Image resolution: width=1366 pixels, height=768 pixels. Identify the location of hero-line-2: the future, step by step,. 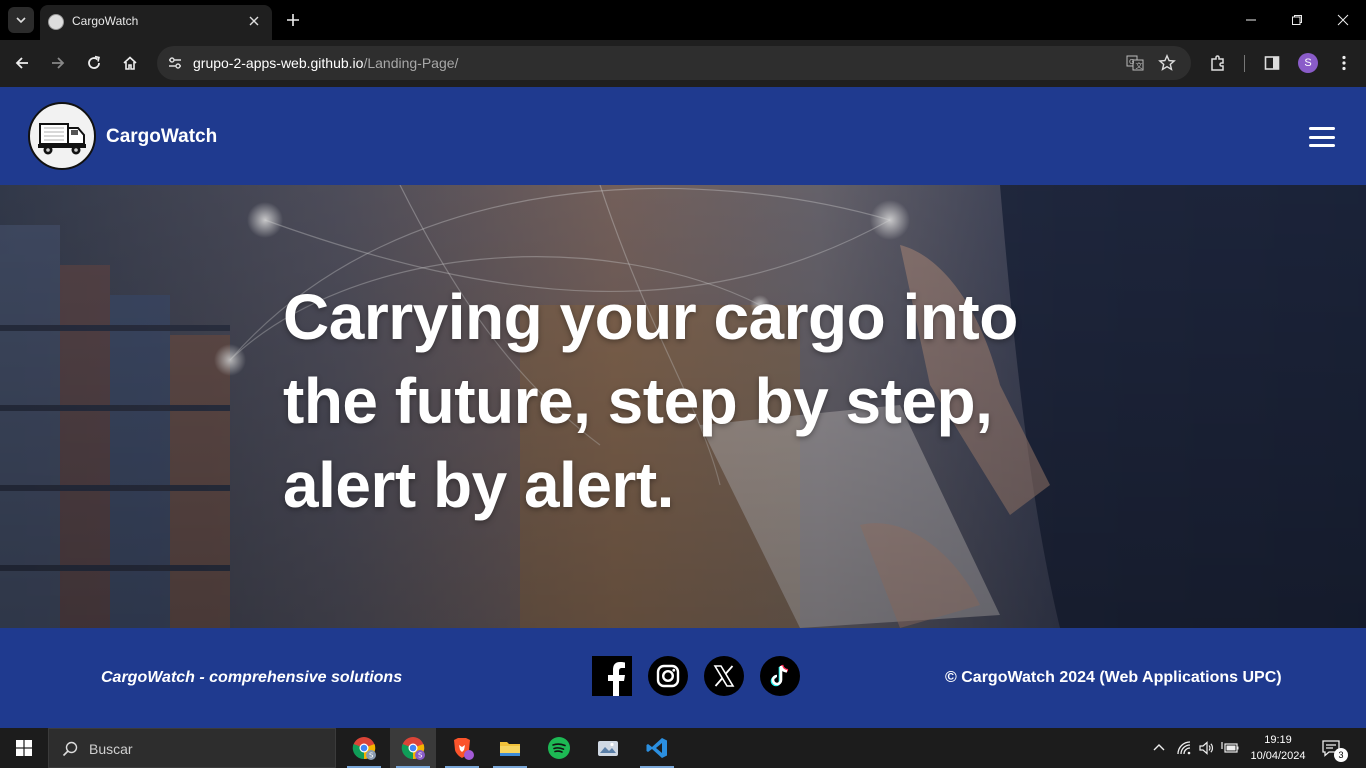
(638, 401).